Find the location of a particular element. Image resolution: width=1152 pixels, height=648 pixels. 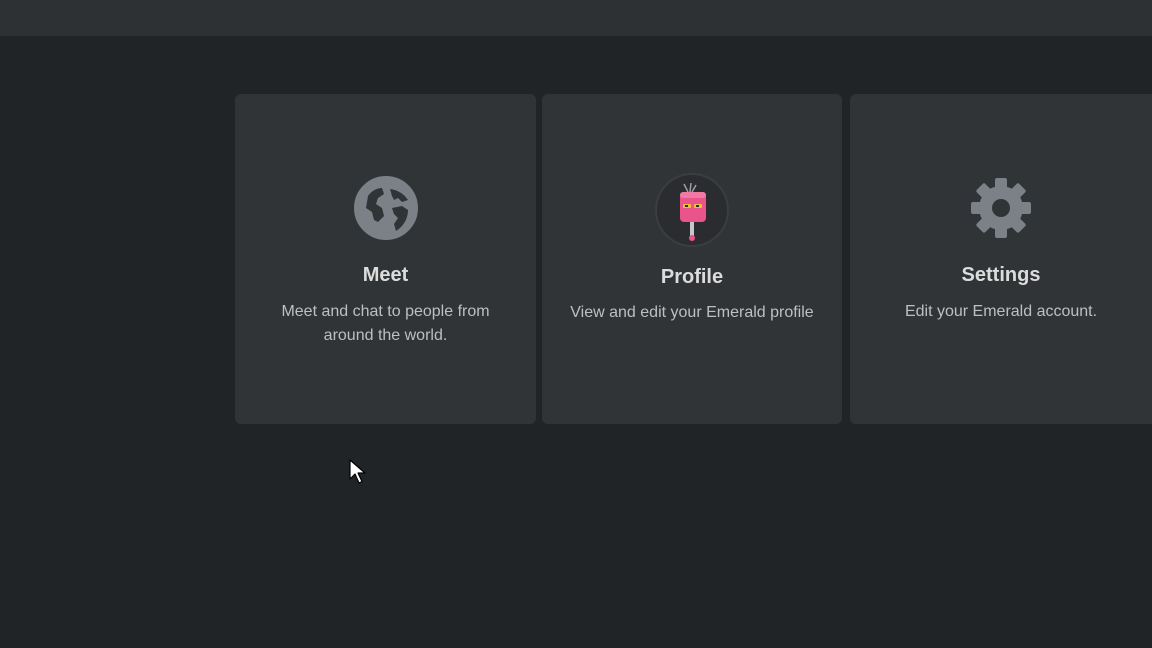

profile-avatar is located at coordinates (692, 210).